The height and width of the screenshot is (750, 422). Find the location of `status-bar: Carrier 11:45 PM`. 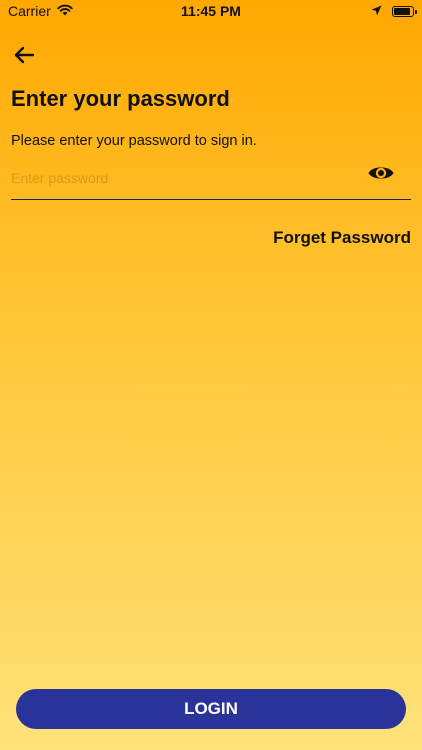

status-bar: Carrier 11:45 PM is located at coordinates (211, 11).